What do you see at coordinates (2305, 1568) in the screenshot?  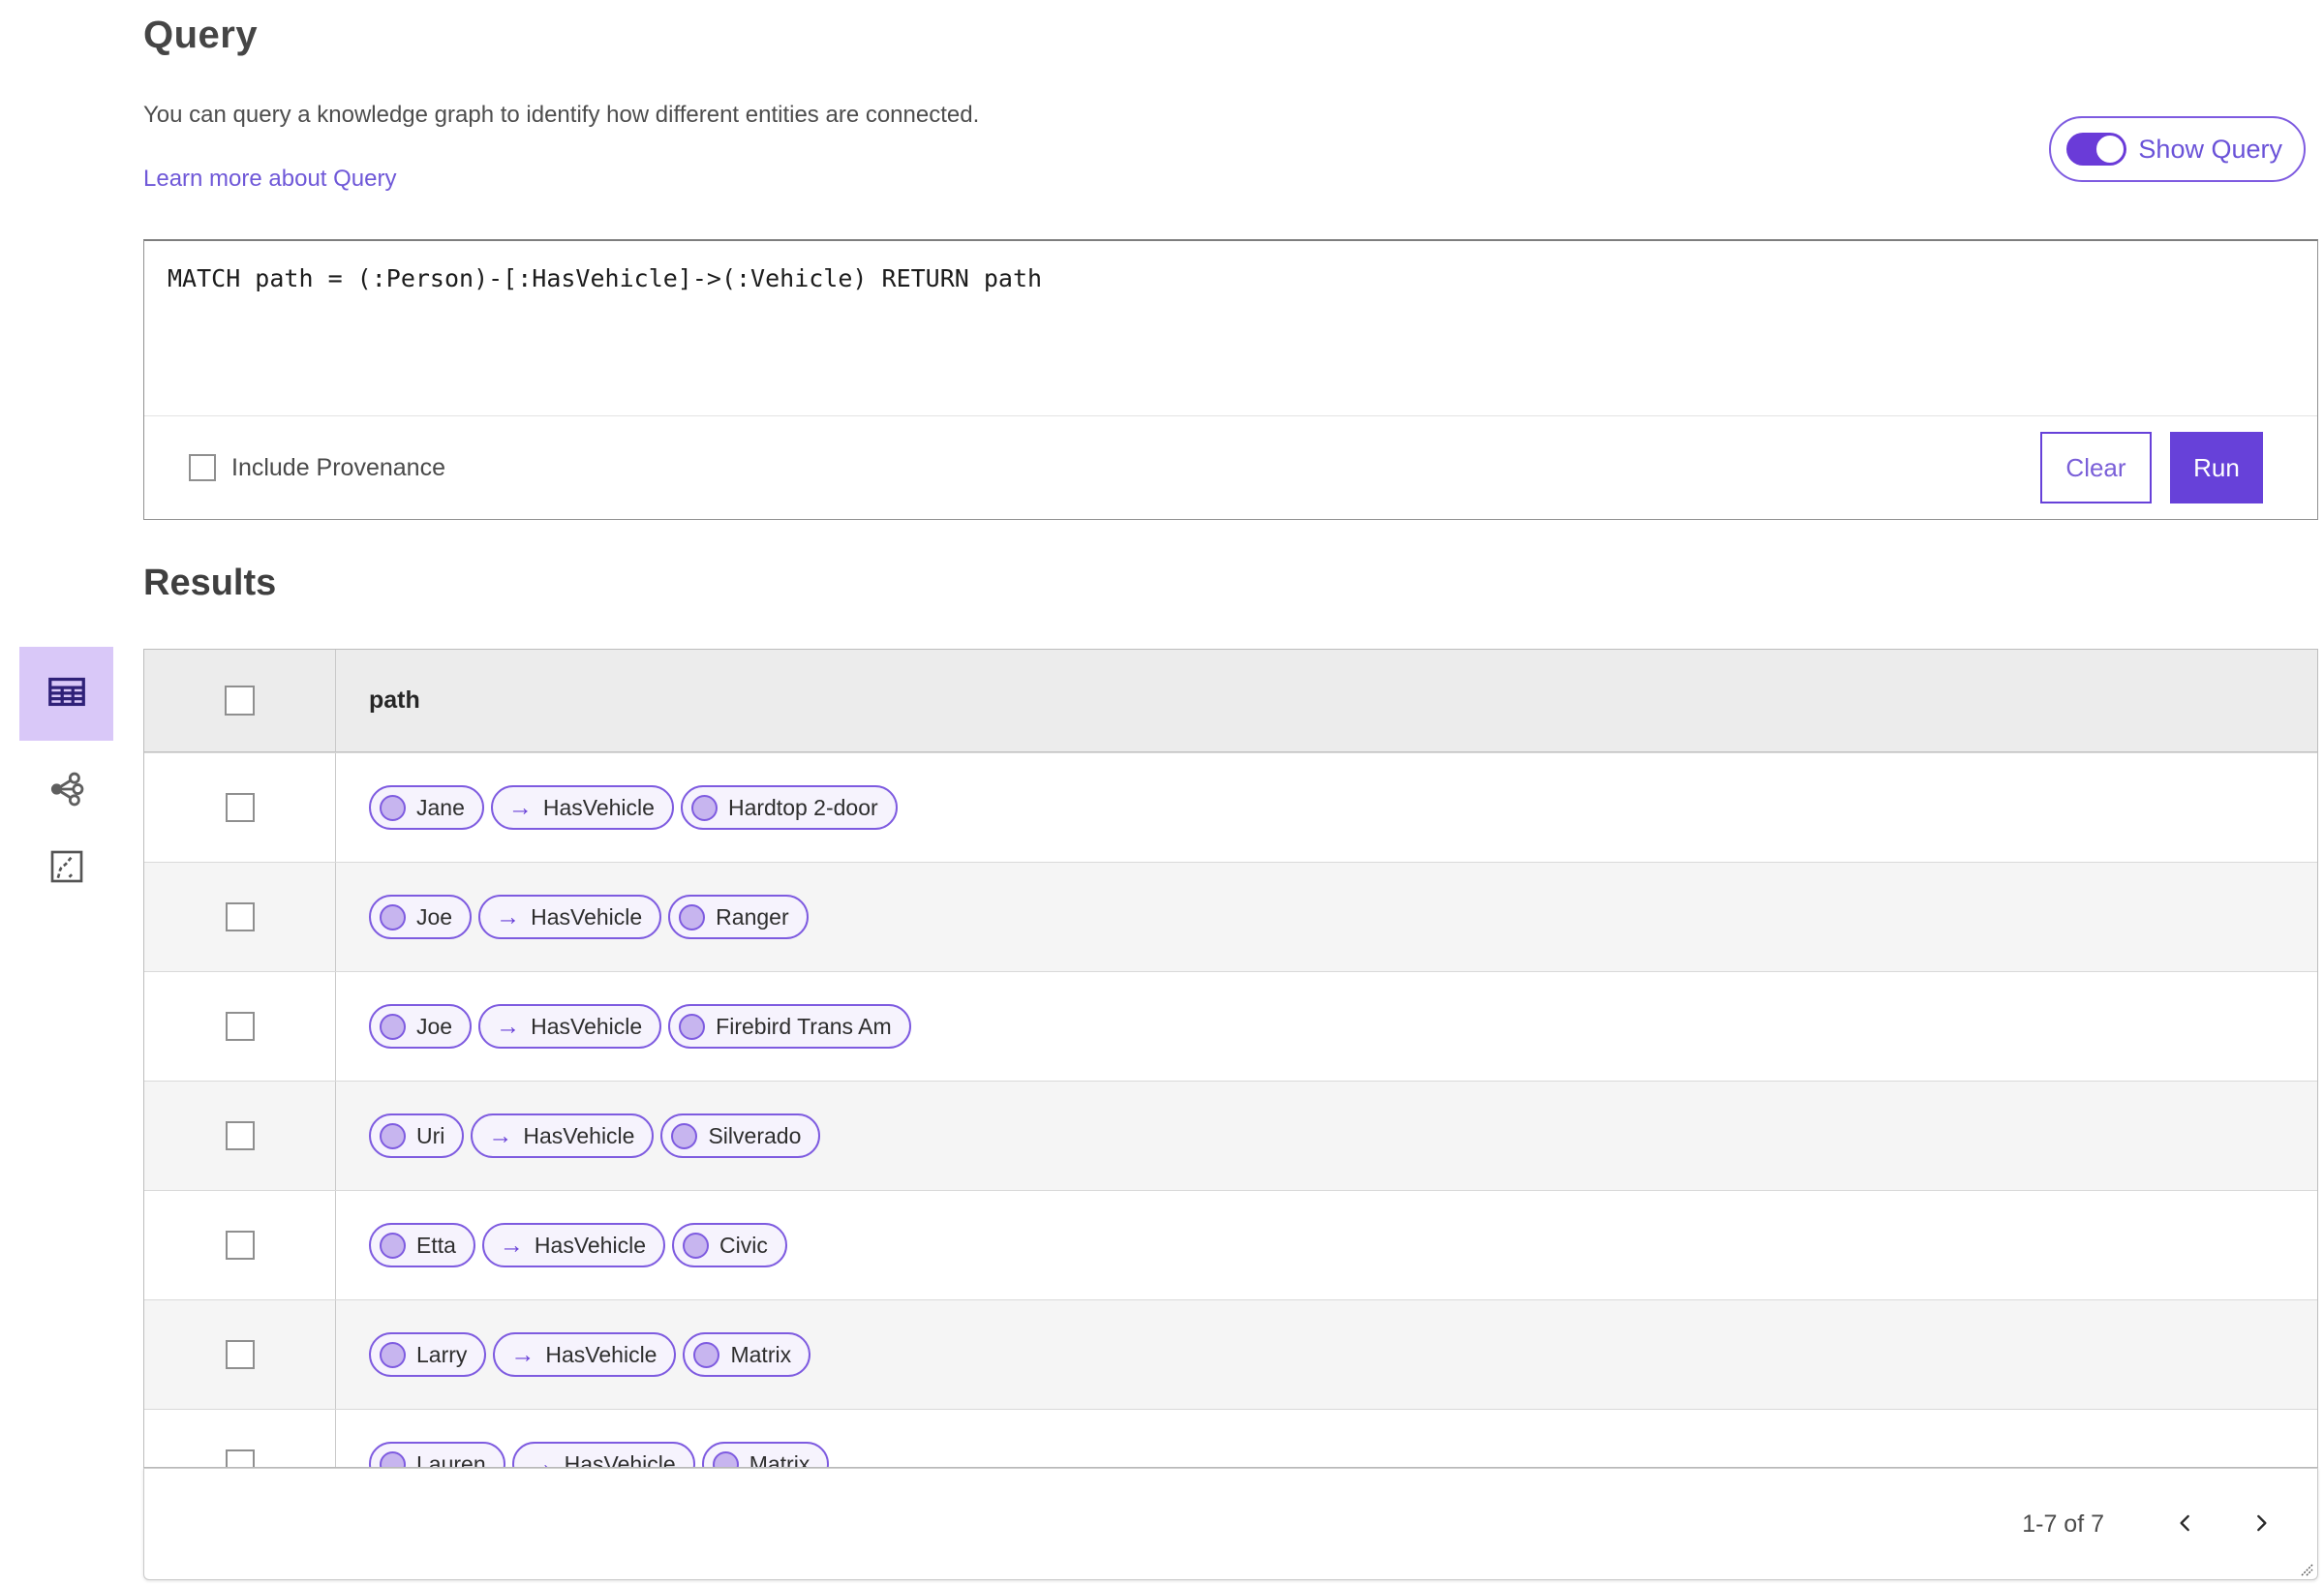 I see `textarea-resize-handle-icon` at bounding box center [2305, 1568].